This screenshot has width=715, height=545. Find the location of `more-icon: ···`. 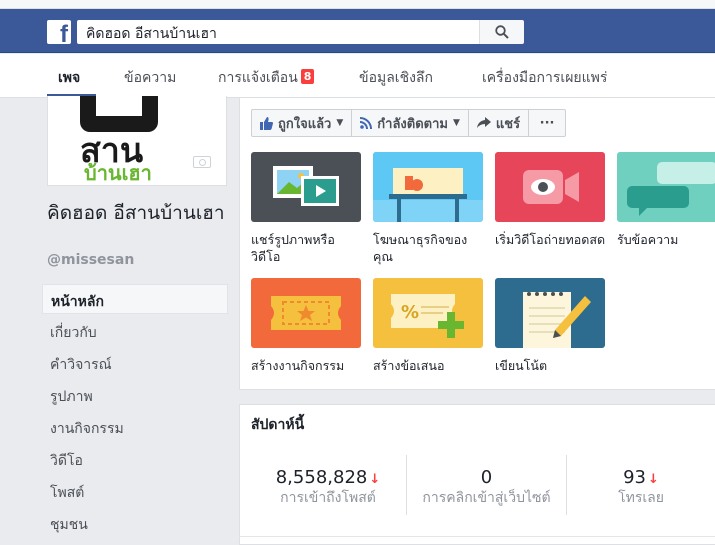

more-icon: ··· is located at coordinates (547, 123).